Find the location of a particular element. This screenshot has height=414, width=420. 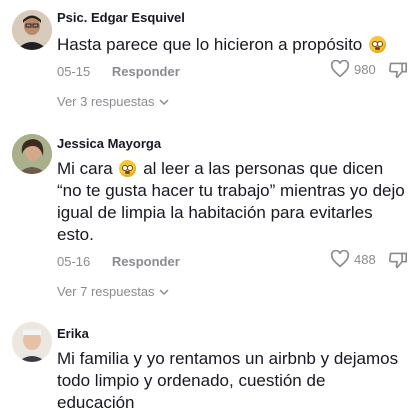

comment-text-start: Mi cara is located at coordinates (85, 168).